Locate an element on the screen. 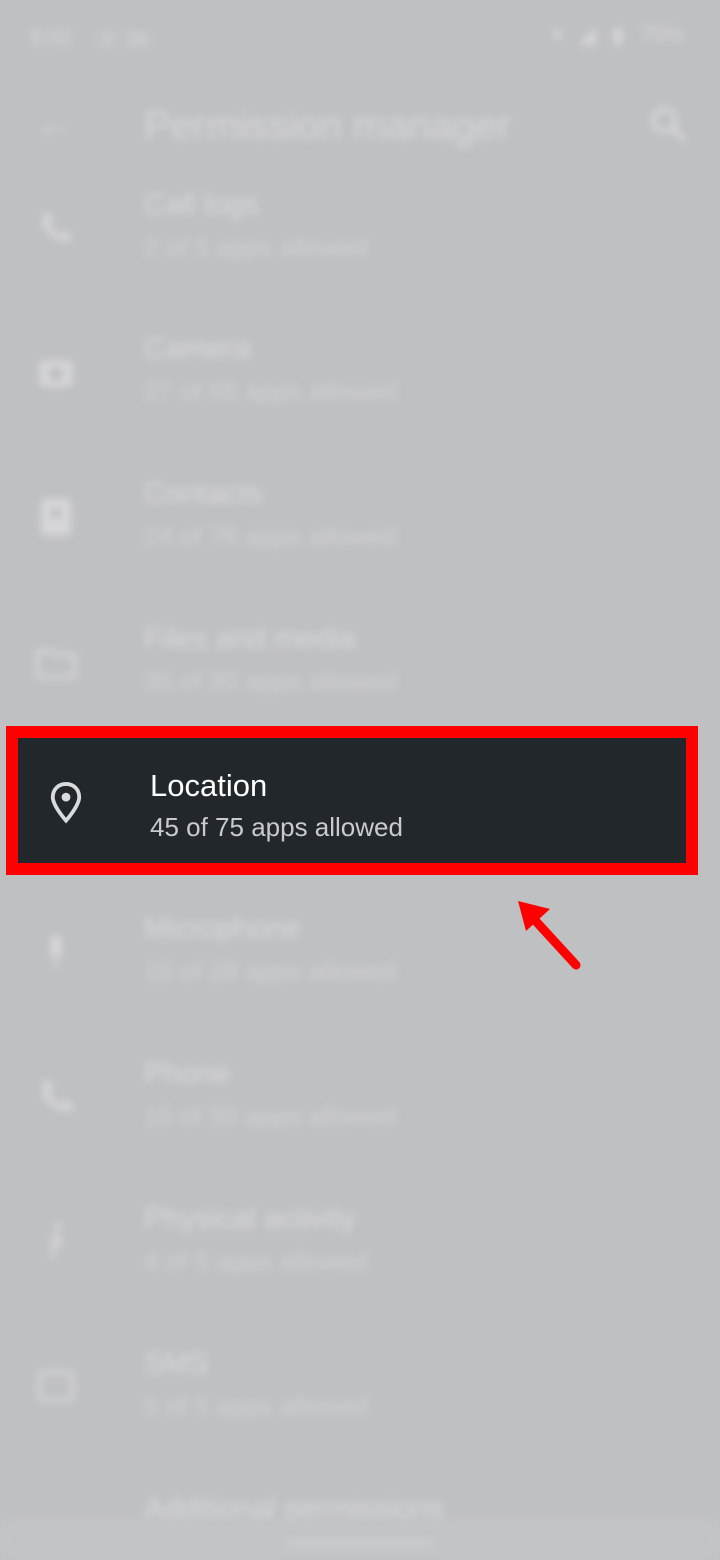  list-item-title: Call logs is located at coordinates (202, 204).